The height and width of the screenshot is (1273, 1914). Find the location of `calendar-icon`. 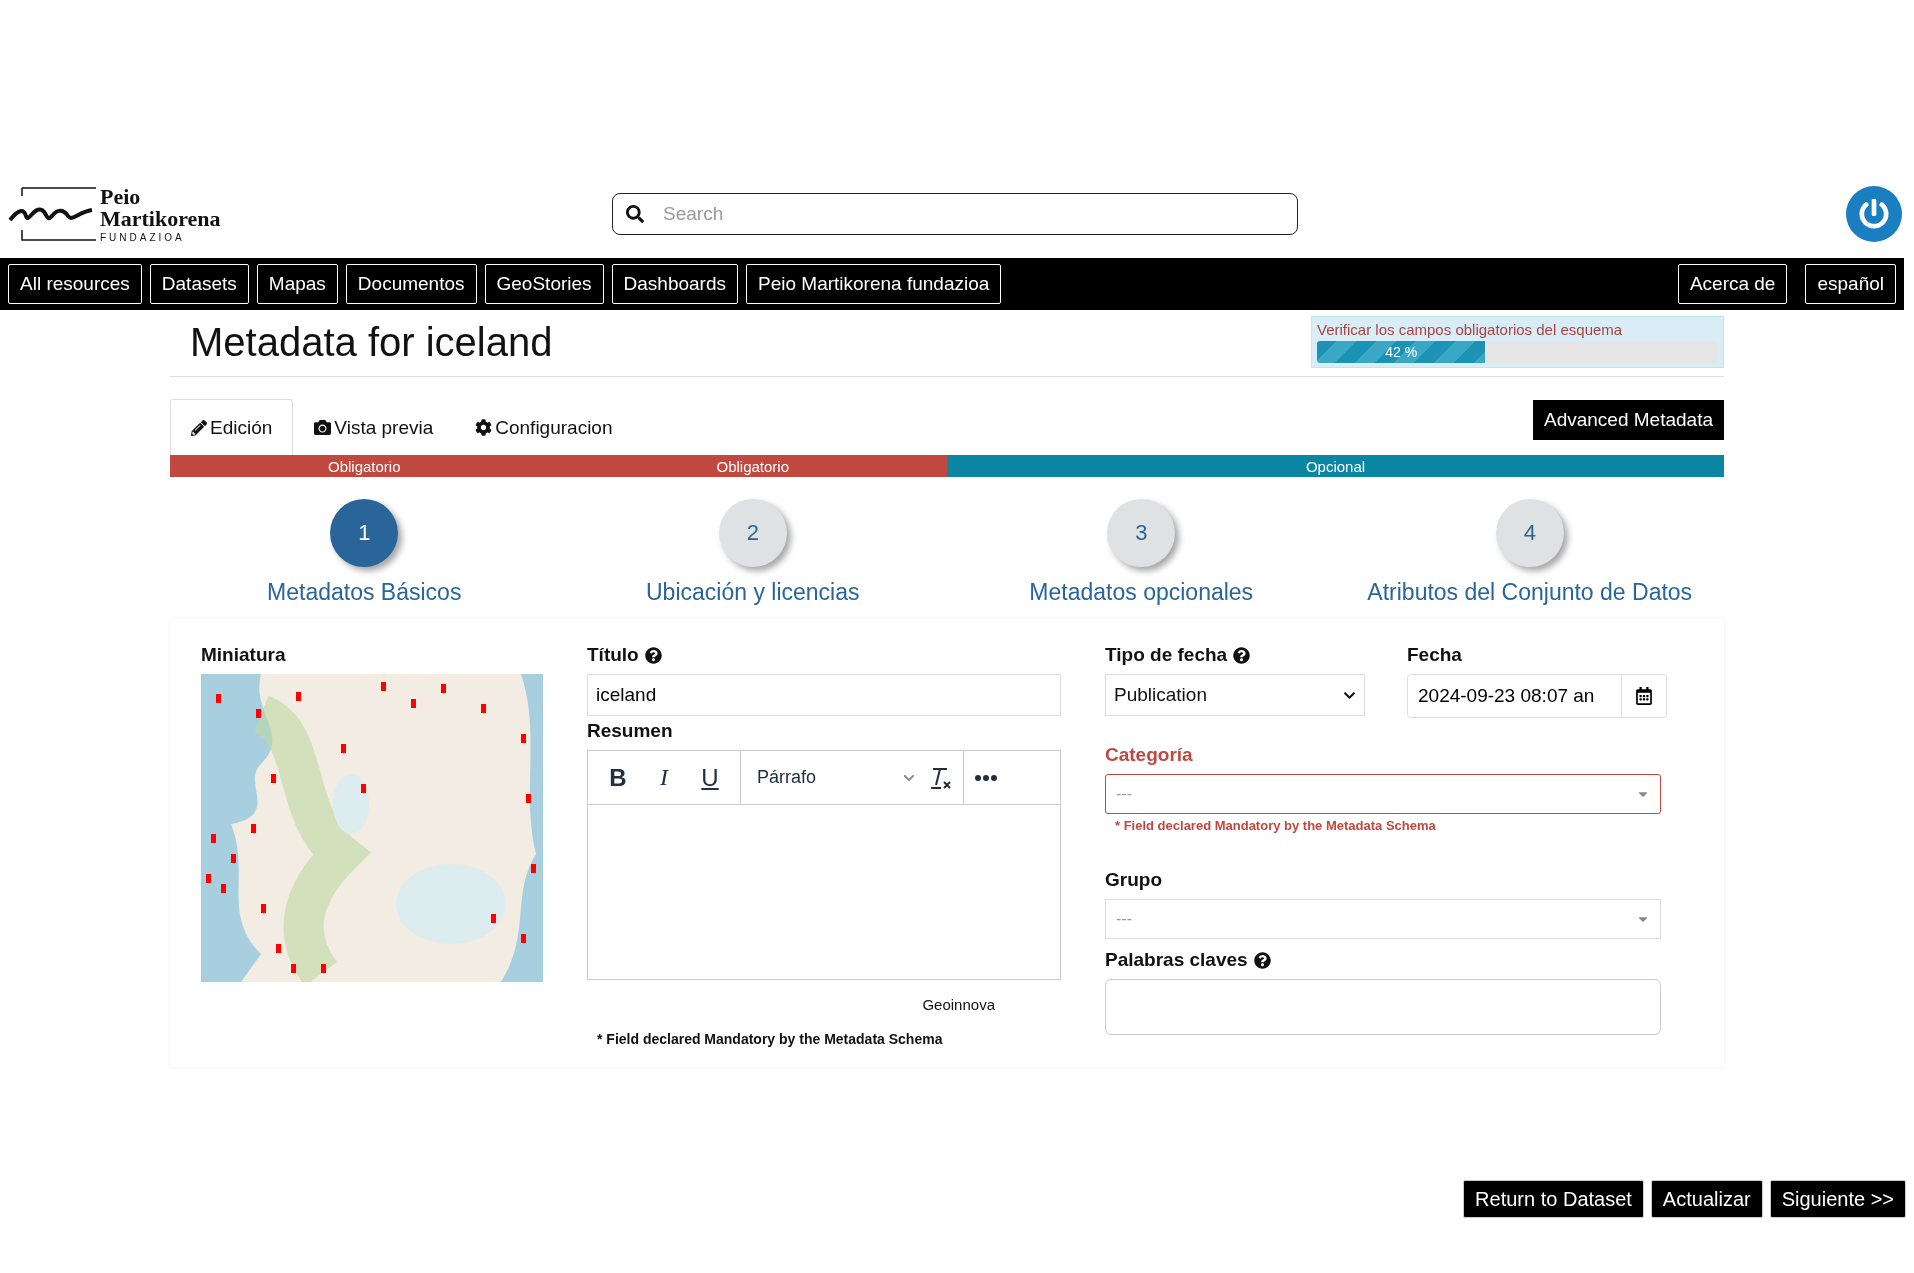

calendar-icon is located at coordinates (1644, 696).